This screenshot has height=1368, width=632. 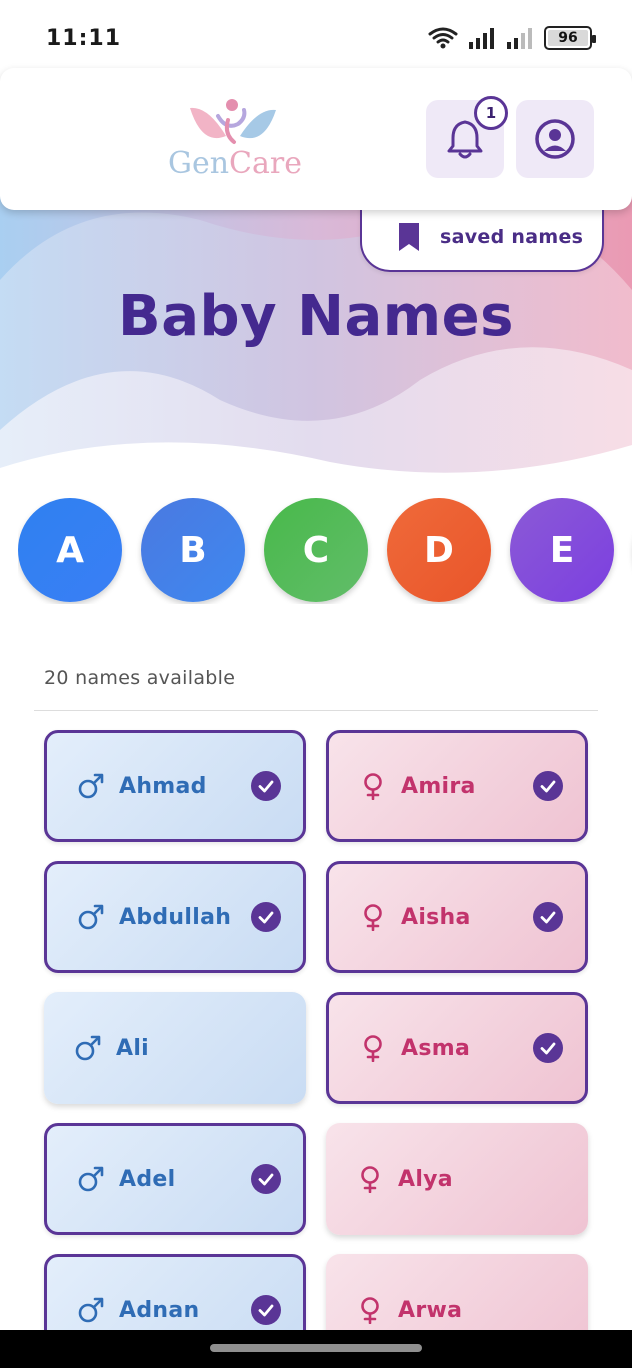 What do you see at coordinates (425, 1179) in the screenshot?
I see `name-label: Alya` at bounding box center [425, 1179].